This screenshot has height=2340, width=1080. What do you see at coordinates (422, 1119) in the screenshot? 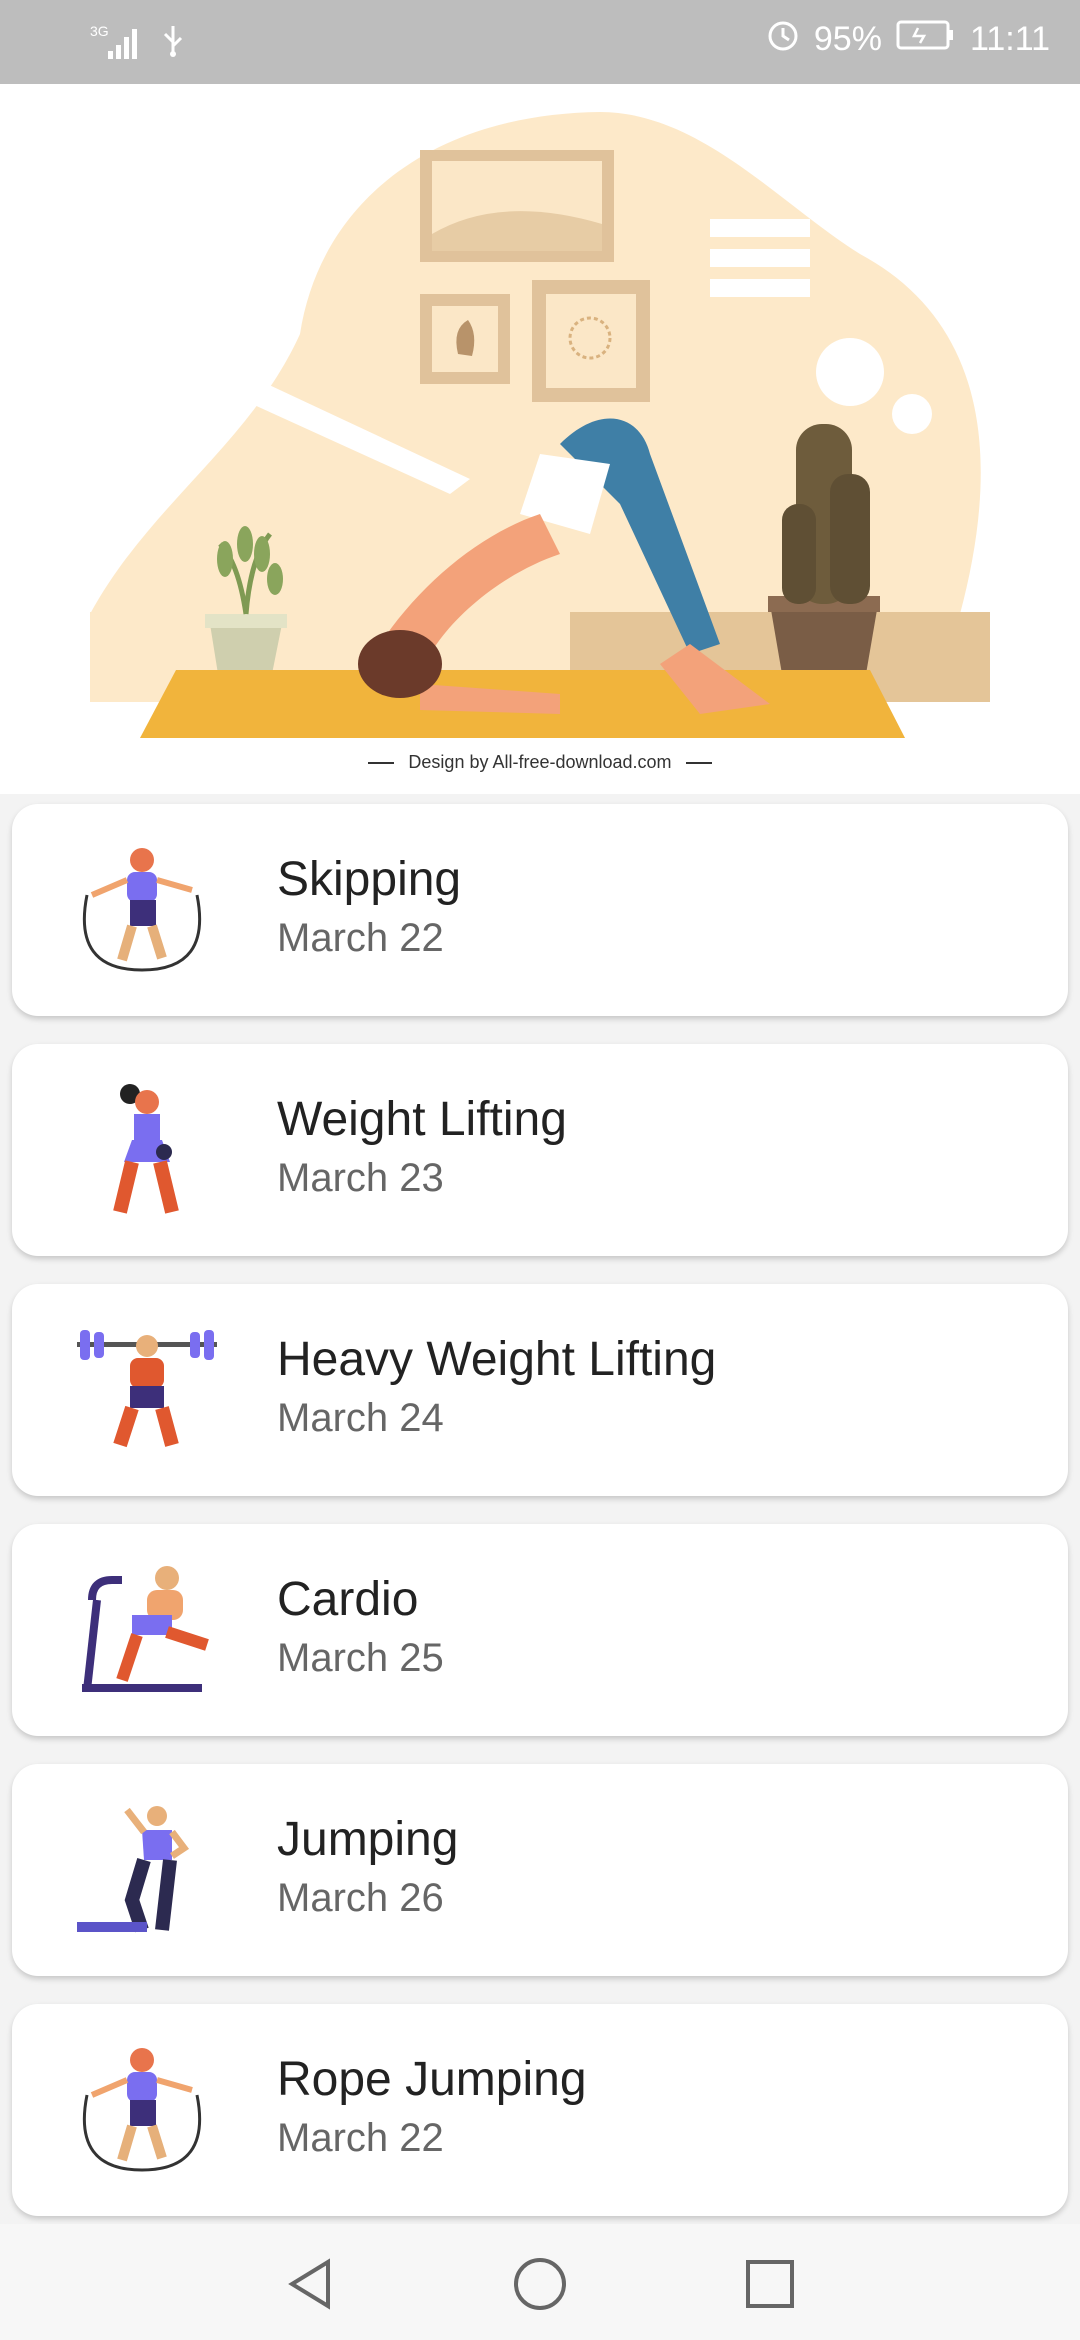
I see `workout-title: Weight Lifting` at bounding box center [422, 1119].